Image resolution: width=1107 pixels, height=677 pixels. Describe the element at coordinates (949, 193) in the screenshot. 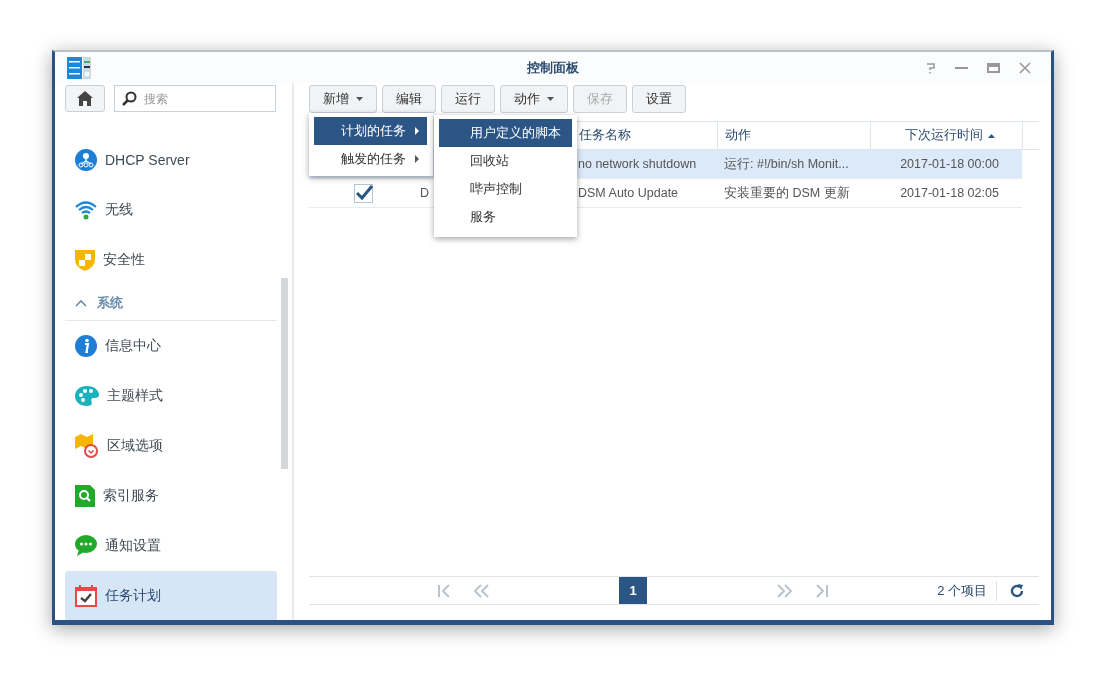

I see `table-cell: 2017-01-18 02:05` at that location.